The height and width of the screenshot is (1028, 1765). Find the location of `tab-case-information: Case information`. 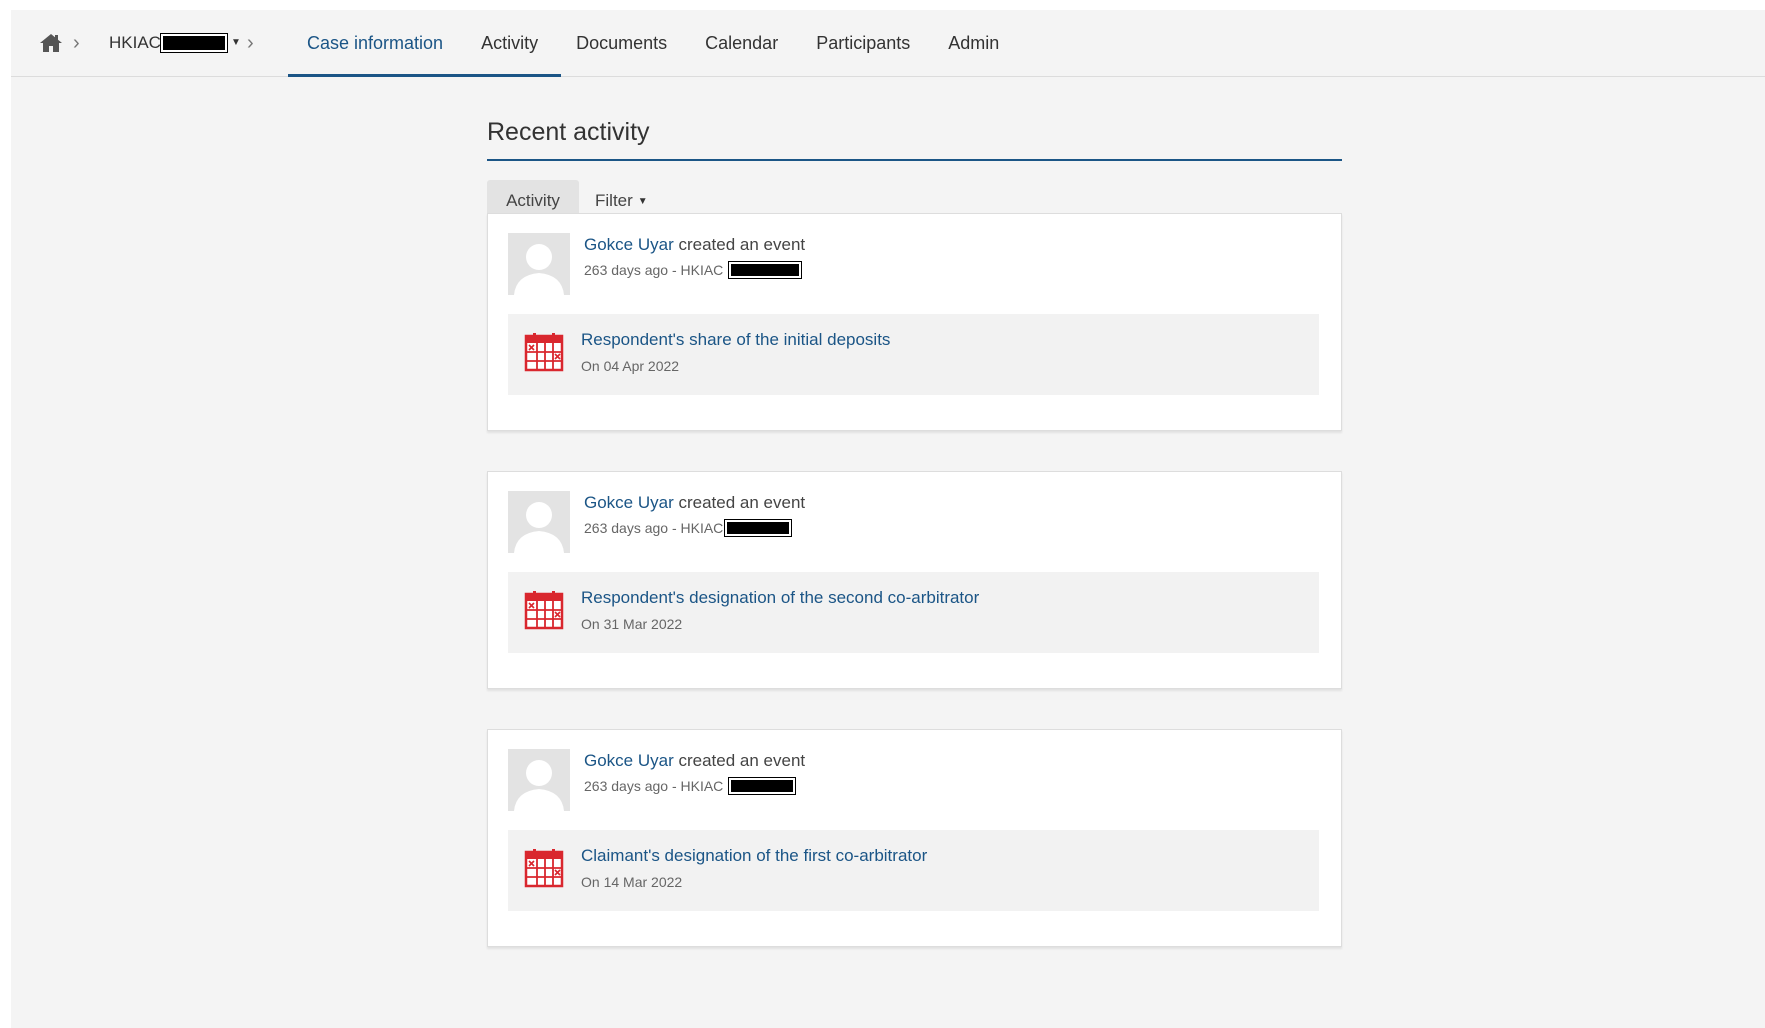

tab-case-information: Case information is located at coordinates (375, 43).